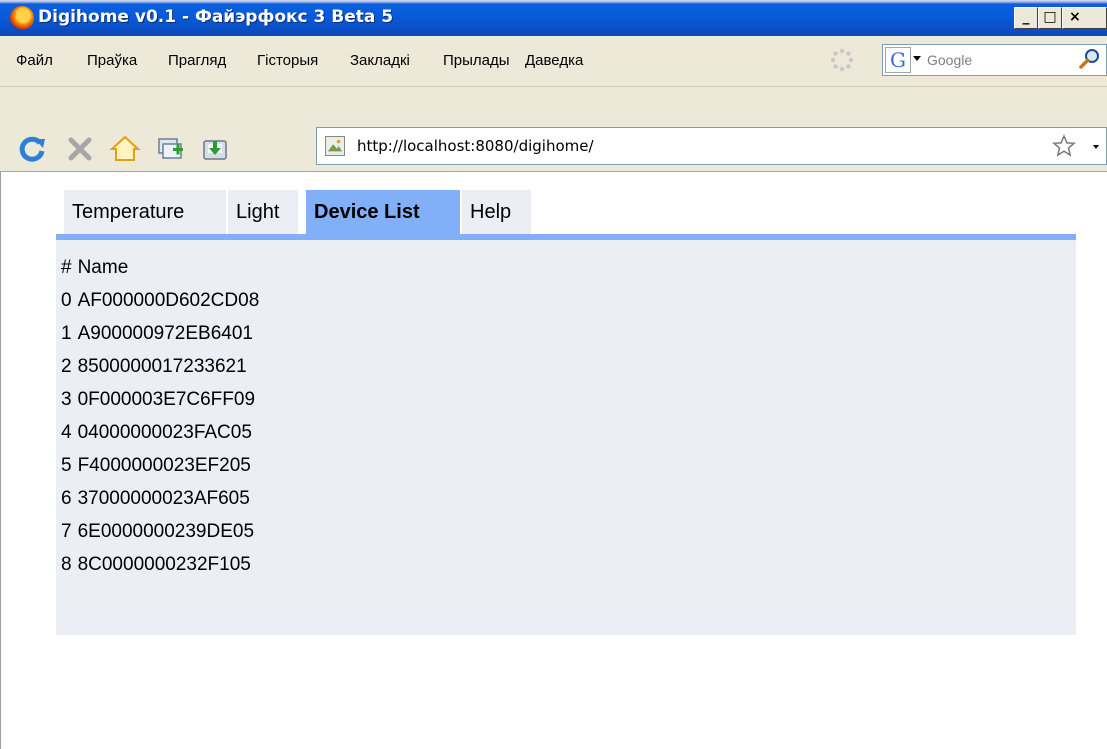  What do you see at coordinates (32, 149) in the screenshot?
I see `reload-icon` at bounding box center [32, 149].